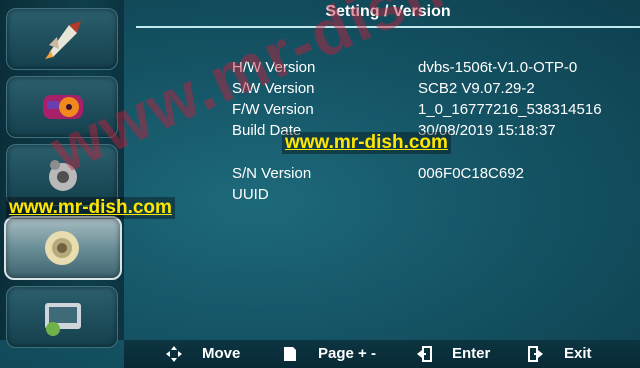 Image resolution: width=640 pixels, height=368 pixels. I want to click on help-page-label: Page + -, so click(347, 353).